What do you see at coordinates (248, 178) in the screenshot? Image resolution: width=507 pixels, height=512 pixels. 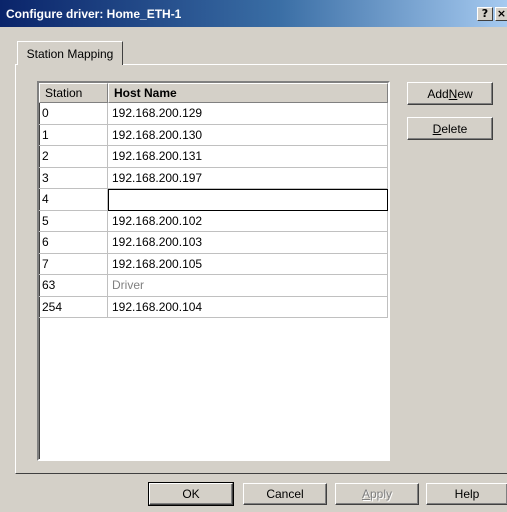 I see `host-name-cell: 192.168.200.197` at bounding box center [248, 178].